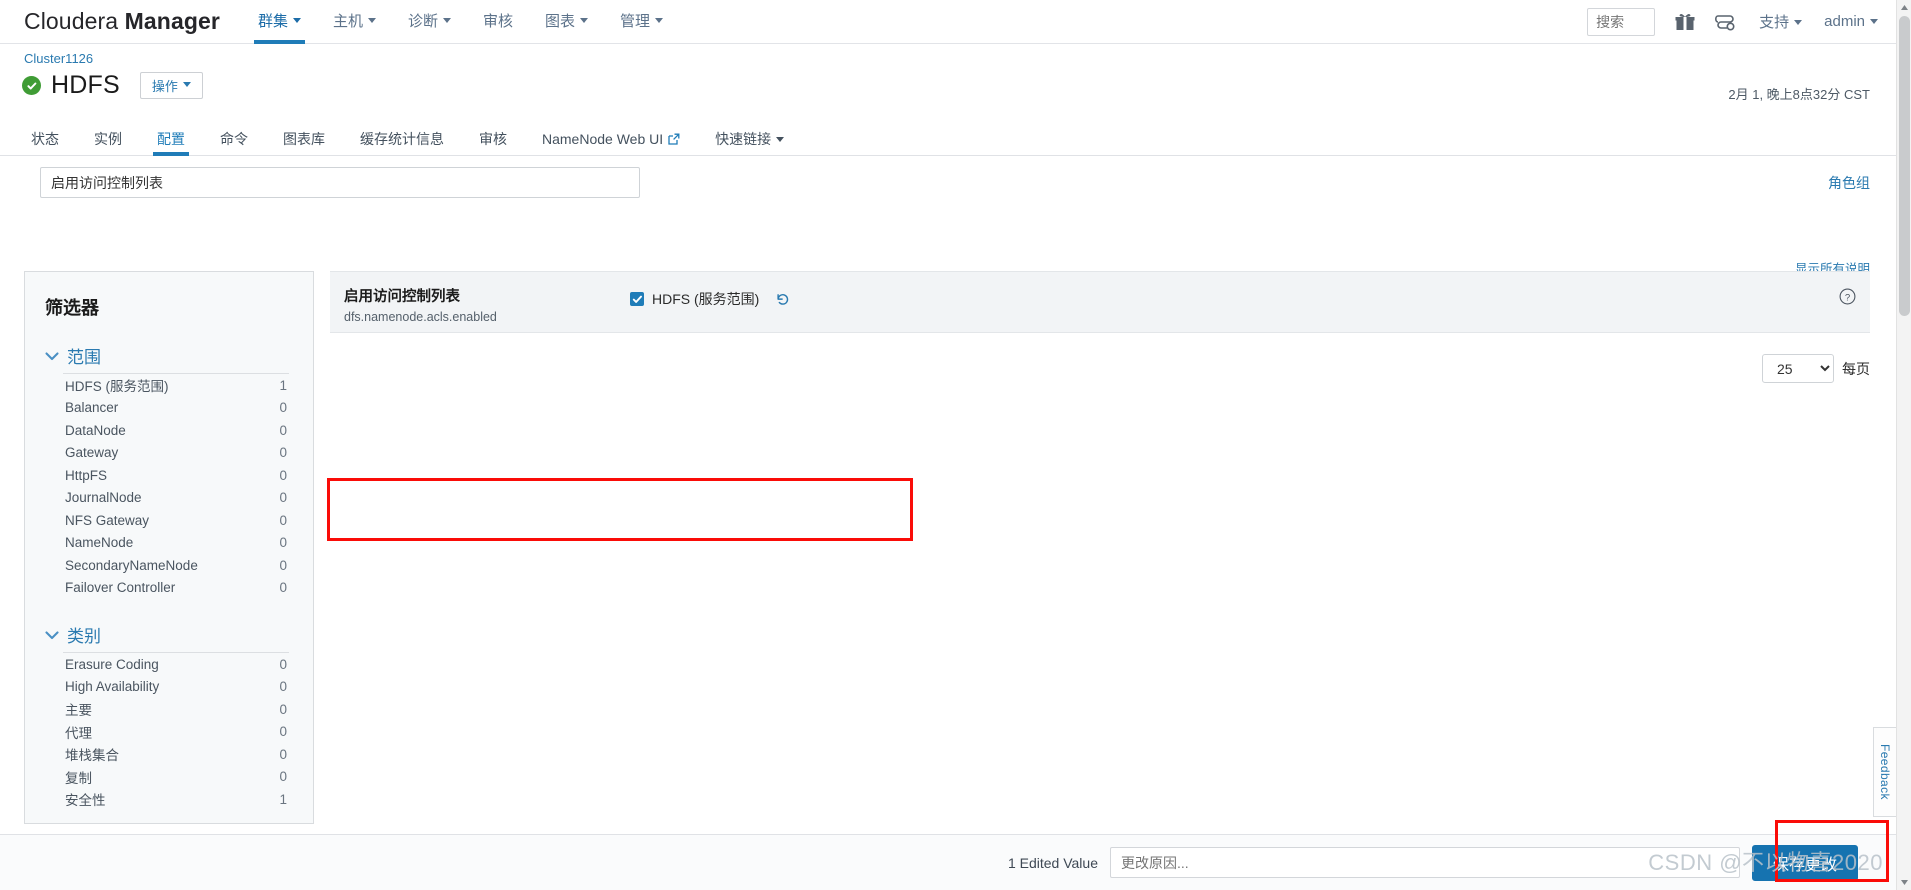 The height and width of the screenshot is (890, 1911). What do you see at coordinates (279, 22) in the screenshot?
I see `nav-item-0: 群集` at bounding box center [279, 22].